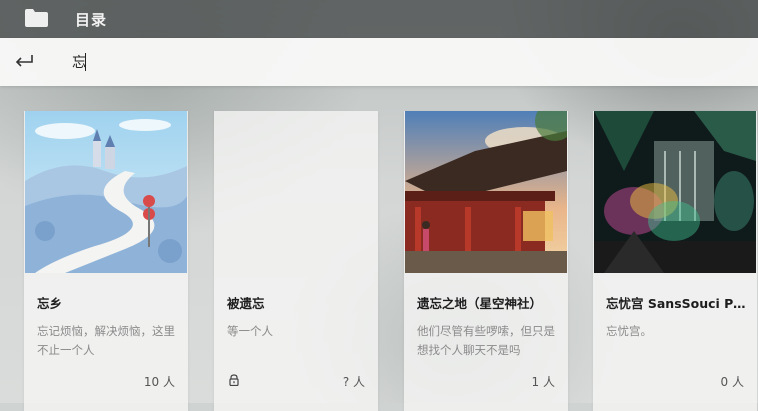  I want to click on back-arrow-icon, so click(24, 61).